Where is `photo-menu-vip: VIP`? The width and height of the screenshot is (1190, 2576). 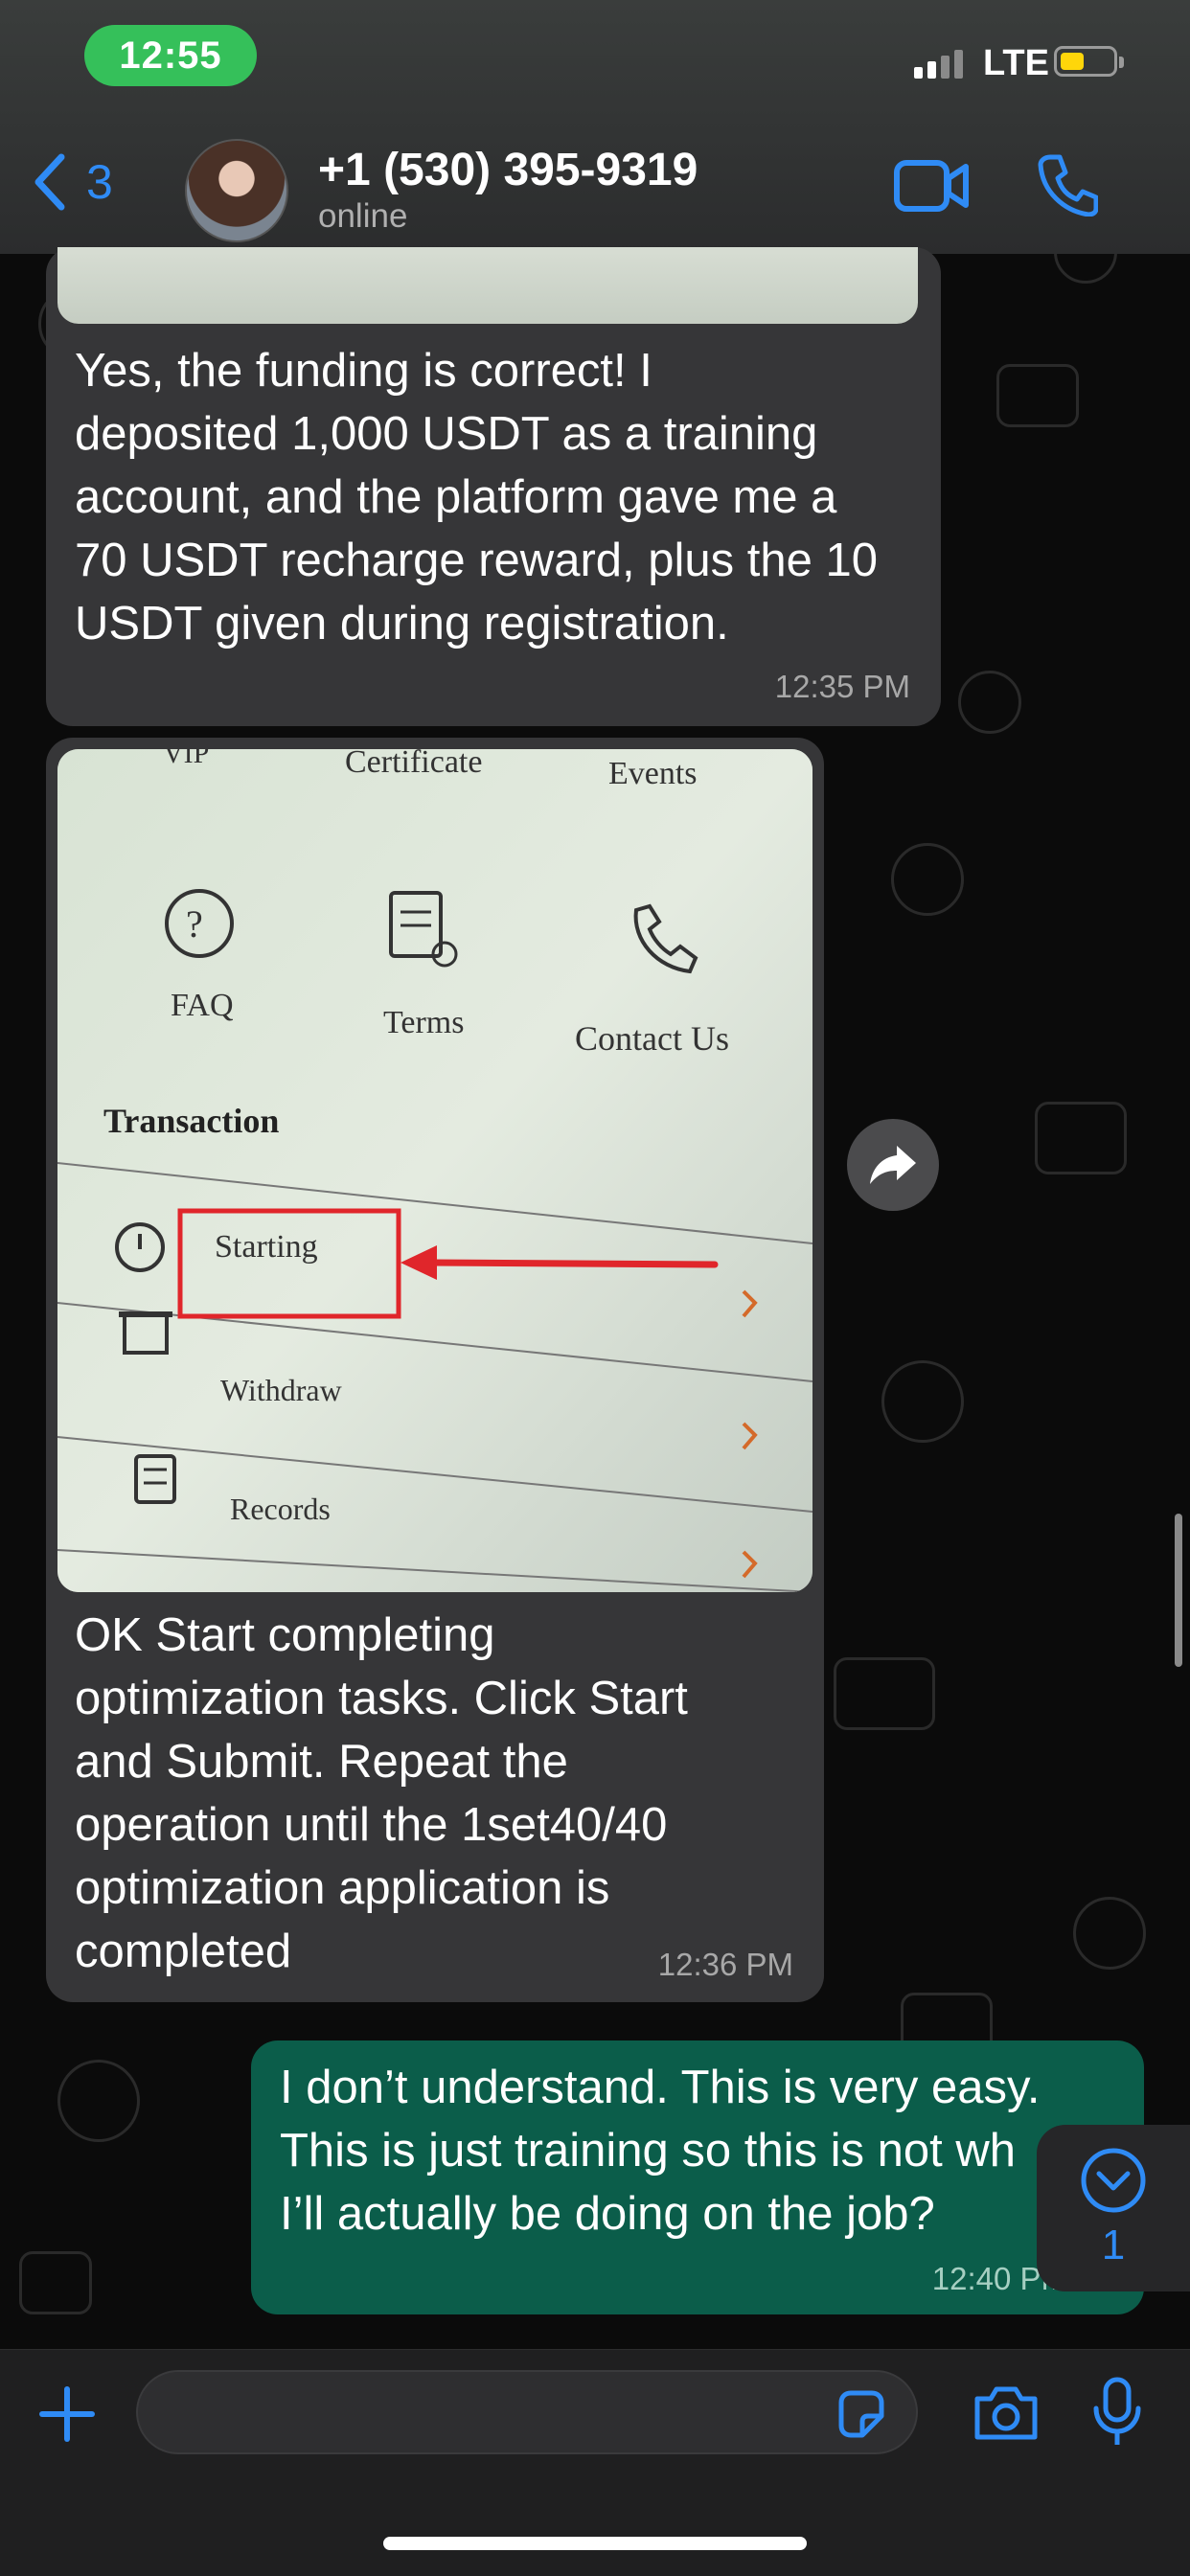 photo-menu-vip: VIP is located at coordinates (186, 759).